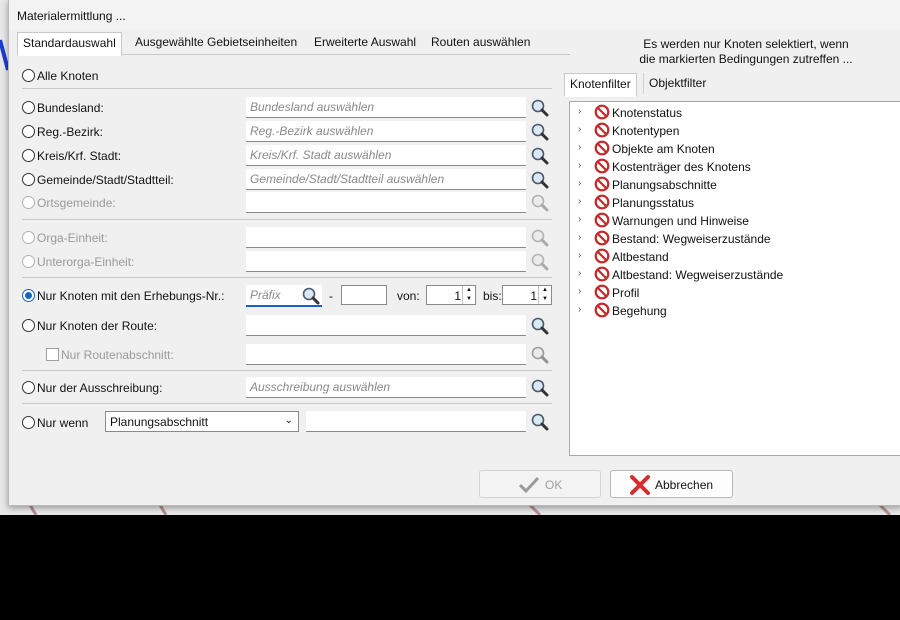 This screenshot has width=900, height=620. I want to click on ortsgemeinde-input, so click(386, 202).